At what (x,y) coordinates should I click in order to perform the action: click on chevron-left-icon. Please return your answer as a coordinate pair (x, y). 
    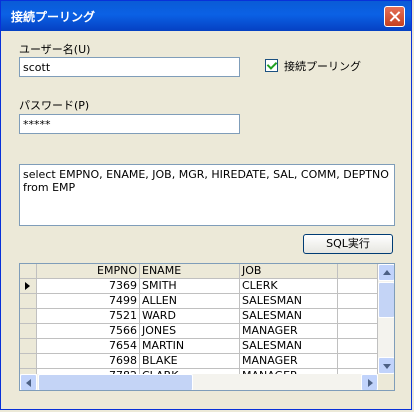
    Looking at the image, I should click on (28, 383).